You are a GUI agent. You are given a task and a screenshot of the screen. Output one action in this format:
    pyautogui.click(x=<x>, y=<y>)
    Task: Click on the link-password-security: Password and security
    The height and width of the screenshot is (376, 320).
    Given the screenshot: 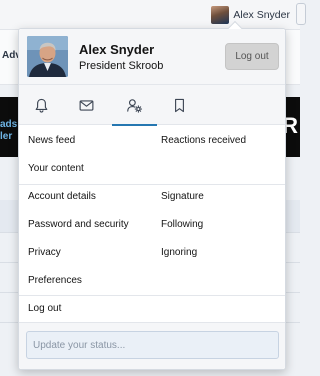 What is the action you would take?
    pyautogui.click(x=78, y=225)
    